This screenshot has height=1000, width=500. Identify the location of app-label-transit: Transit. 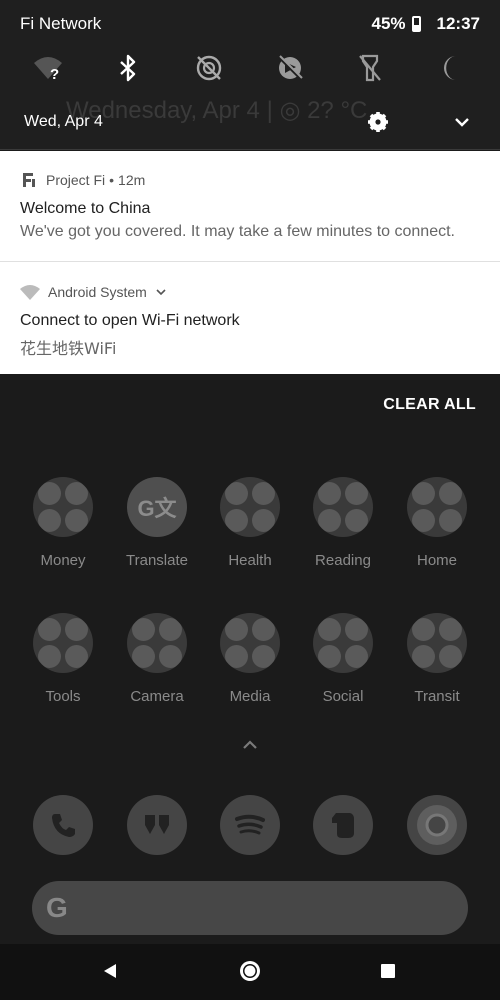
(437, 696).